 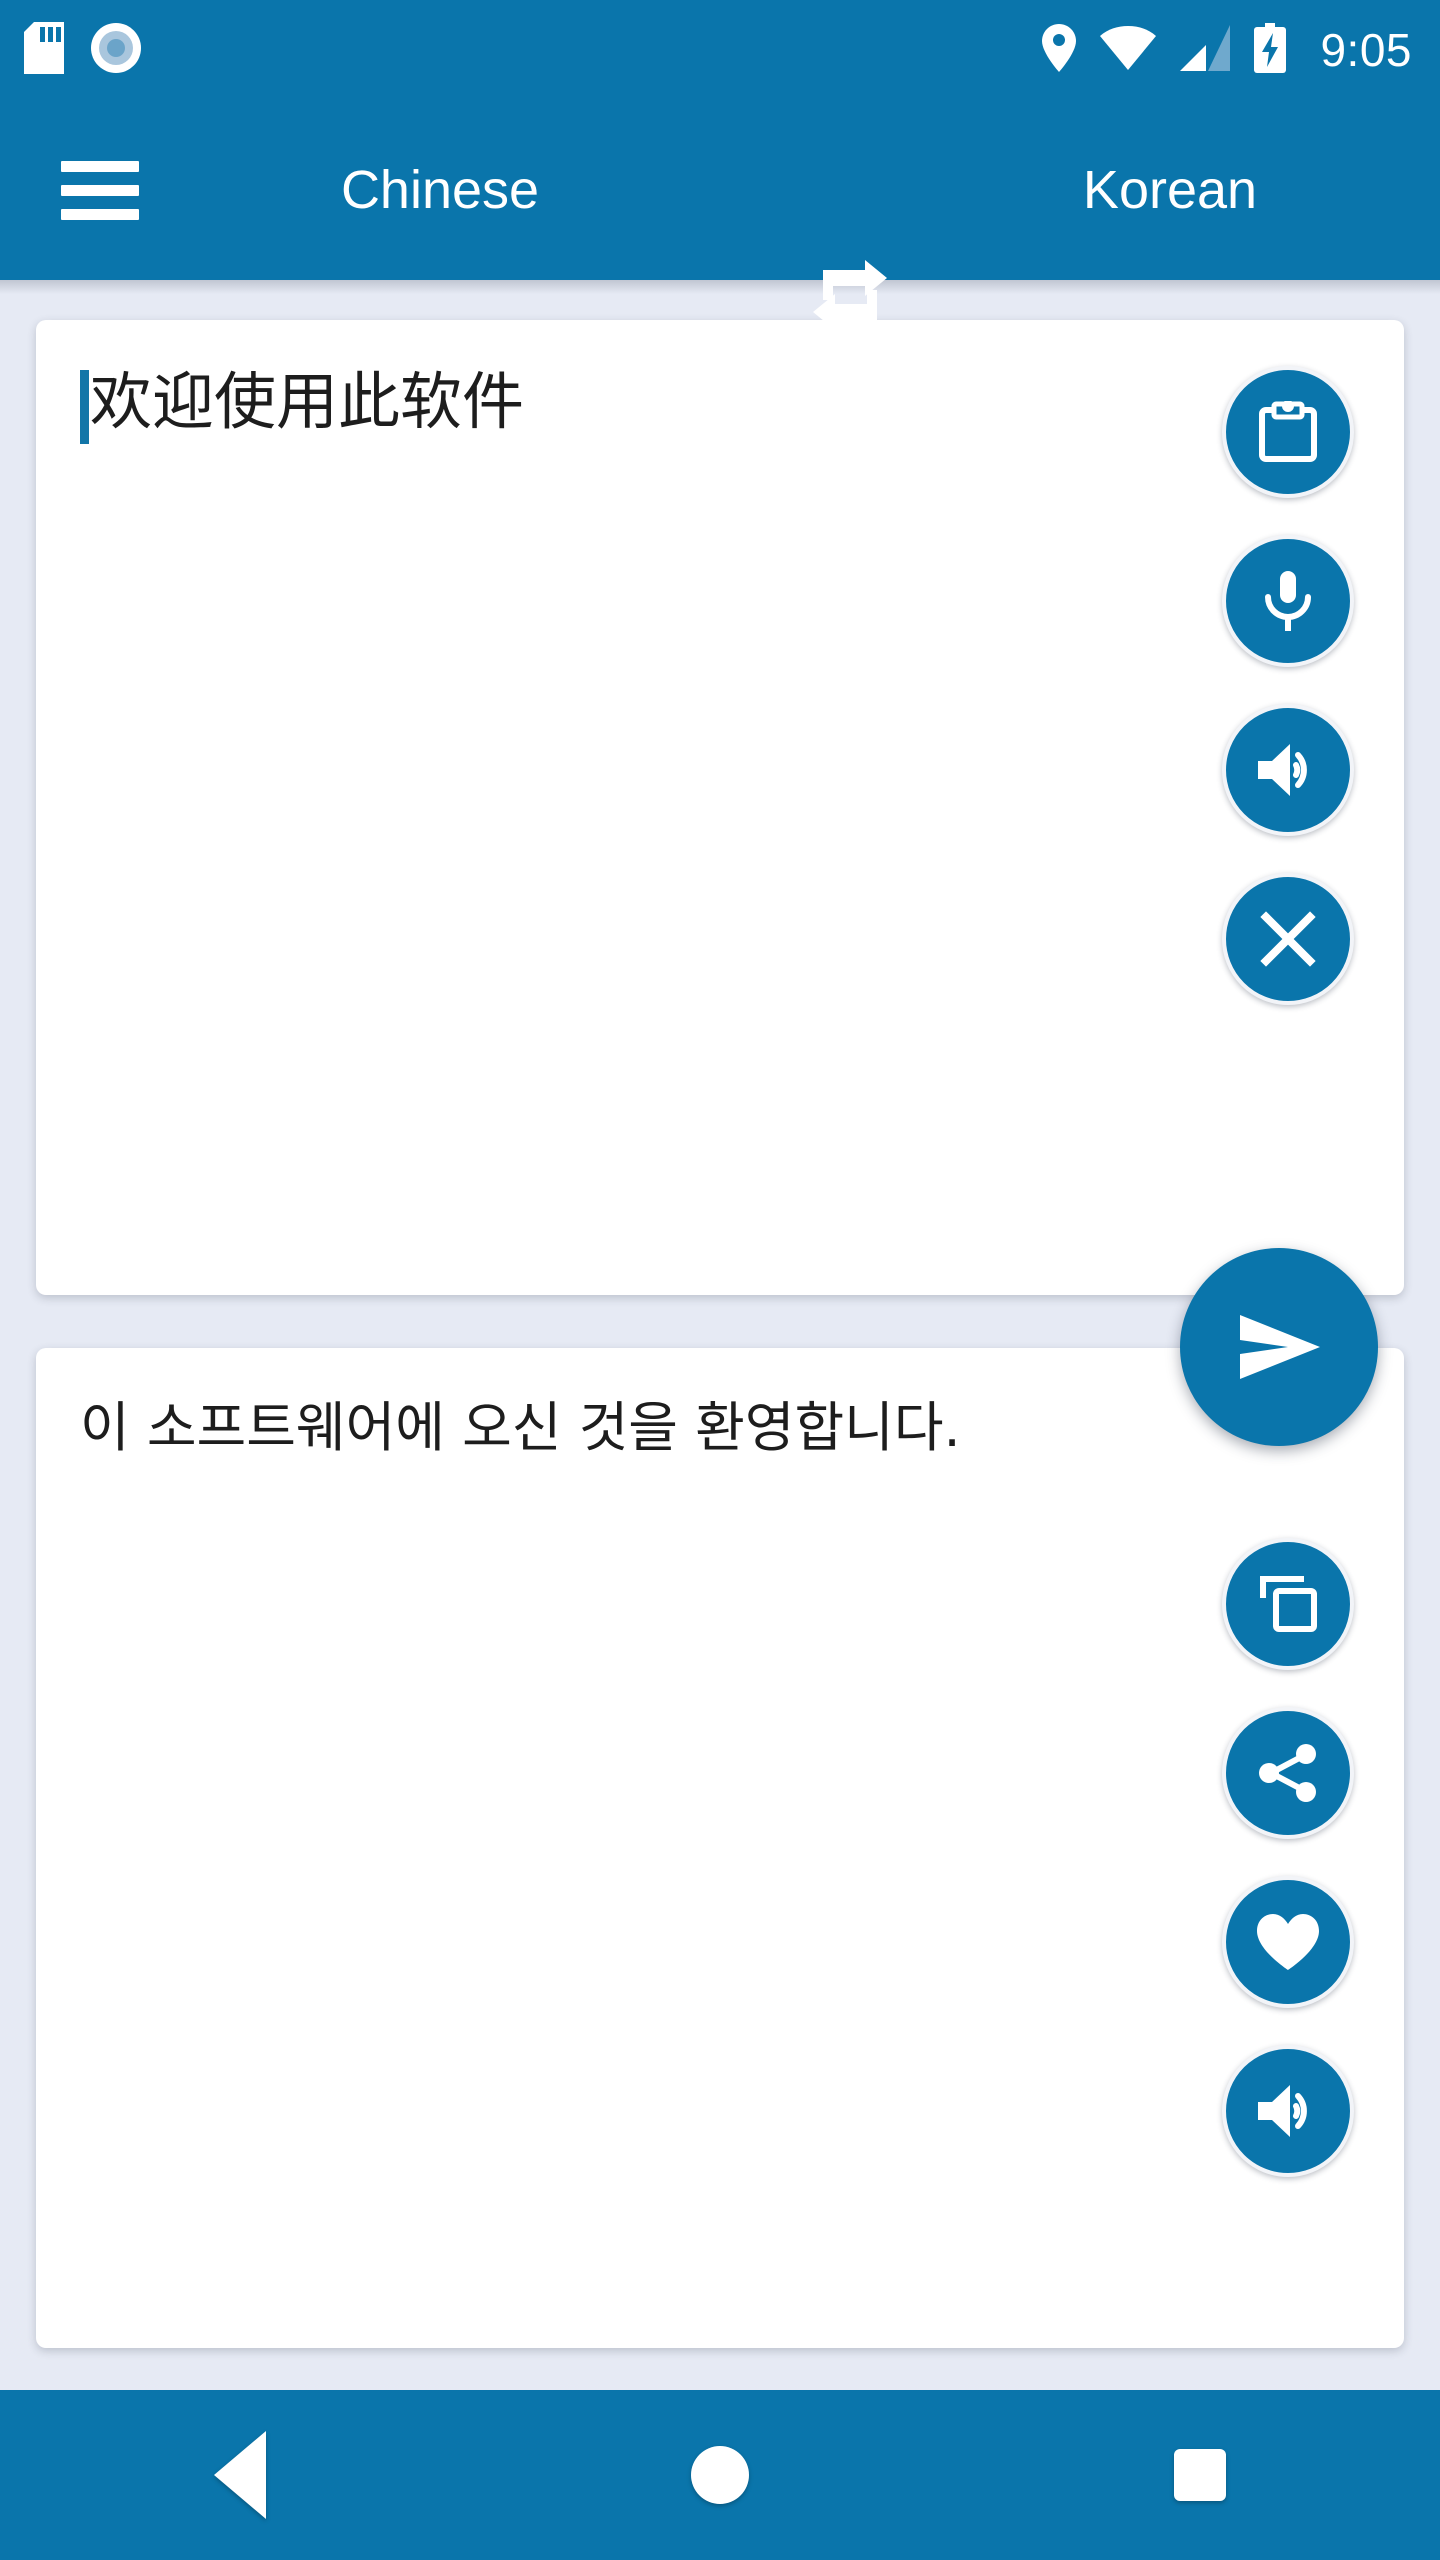 I want to click on app-bar: Chinese Korean, so click(x=720, y=215).